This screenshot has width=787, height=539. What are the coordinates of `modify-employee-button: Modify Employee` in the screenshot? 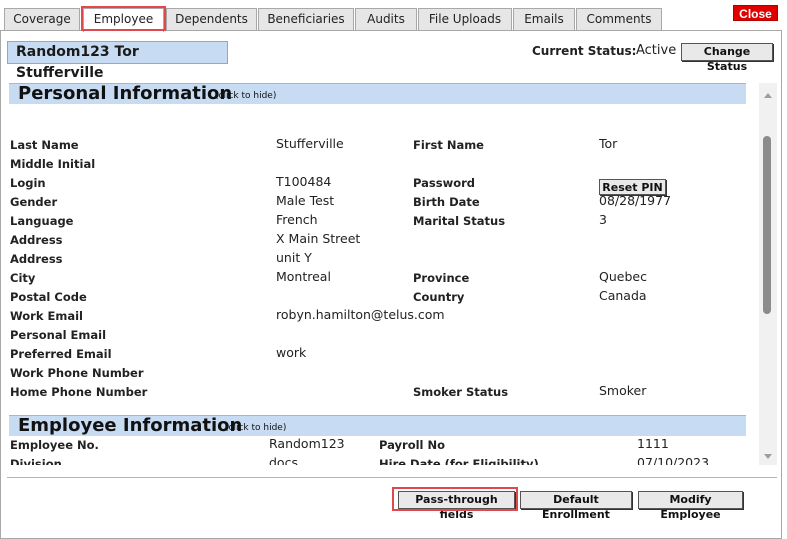 It's located at (690, 506).